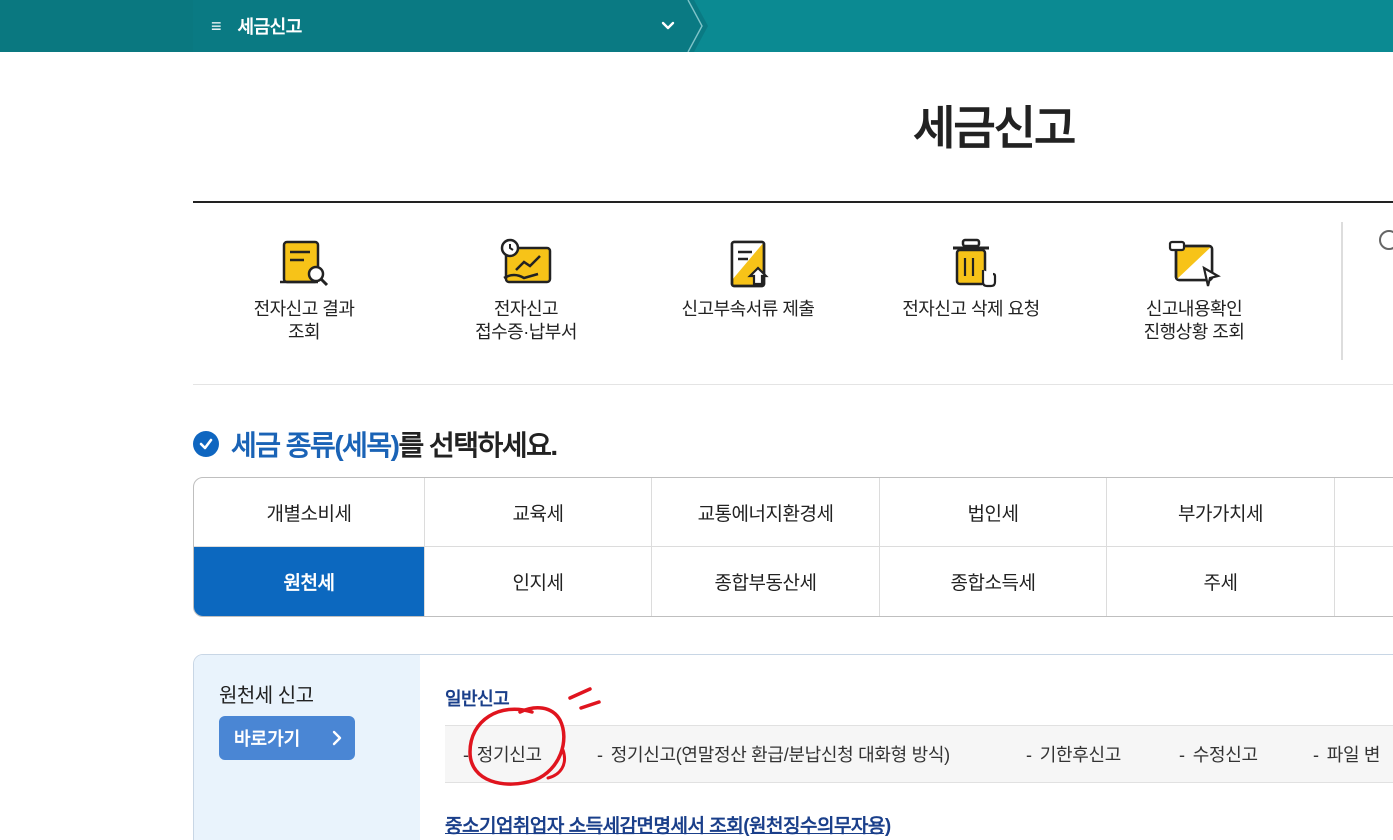 The height and width of the screenshot is (840, 1393). Describe the element at coordinates (766, 512) in the screenshot. I see `tax-type-cell: 교통에너지환경세` at that location.